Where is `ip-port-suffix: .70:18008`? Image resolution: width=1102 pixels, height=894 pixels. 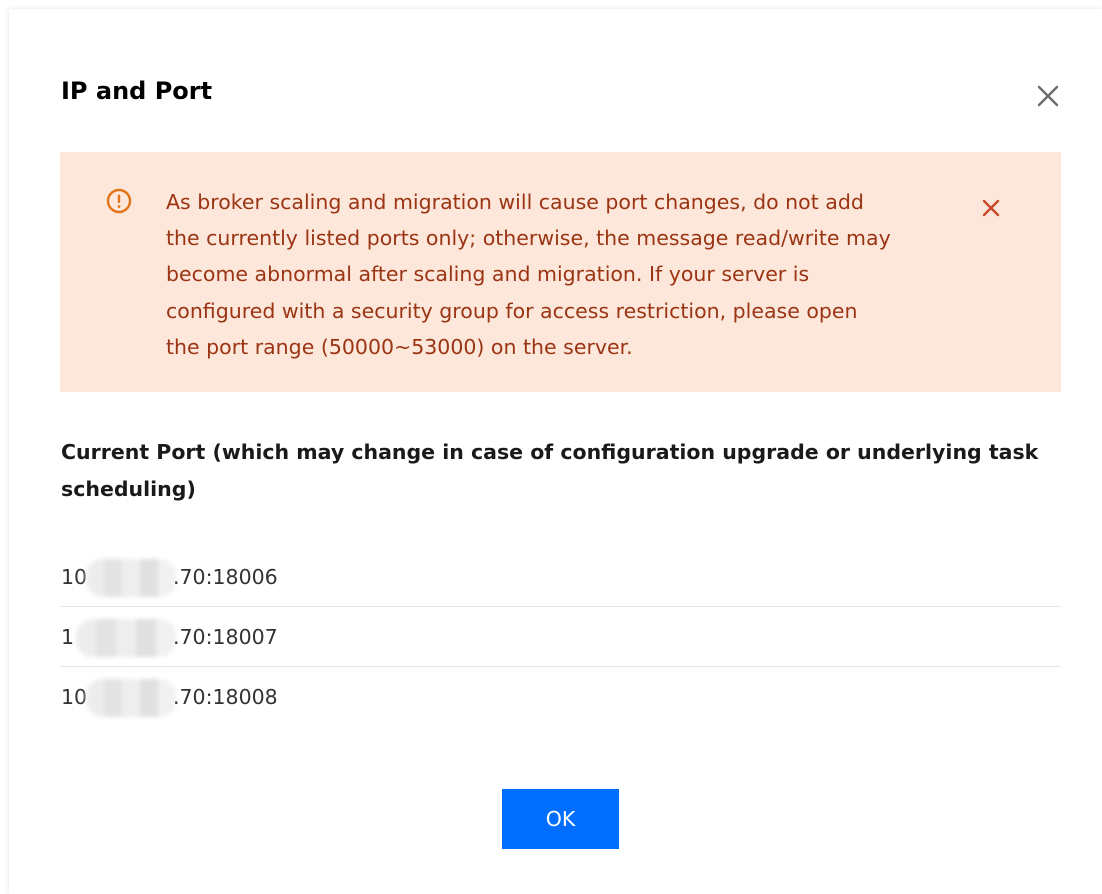 ip-port-suffix: .70:18008 is located at coordinates (225, 697).